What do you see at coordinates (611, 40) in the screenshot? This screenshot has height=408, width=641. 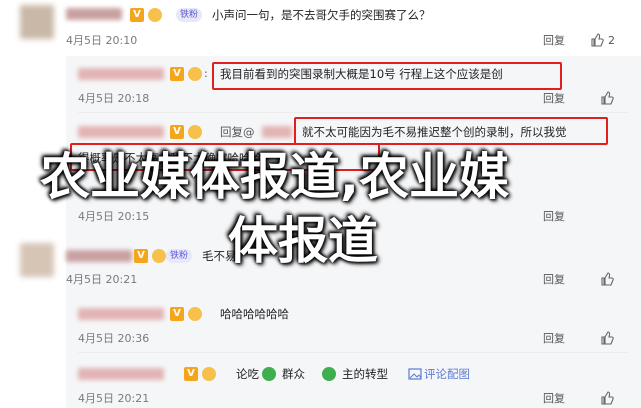 I see `like-count: 2` at bounding box center [611, 40].